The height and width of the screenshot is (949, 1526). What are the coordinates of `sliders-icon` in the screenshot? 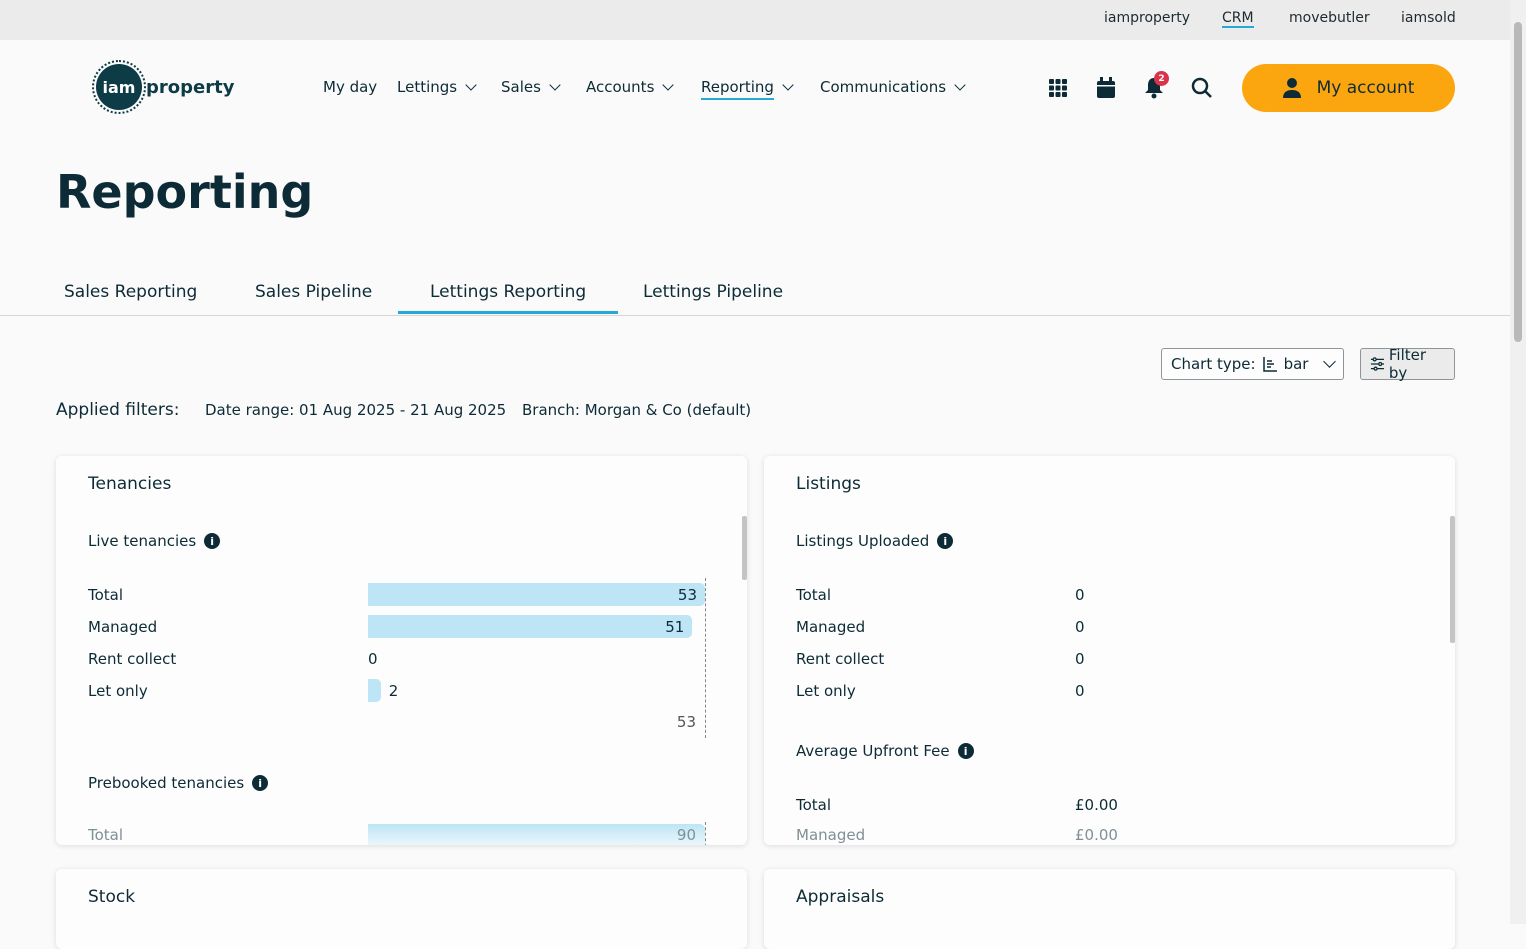 It's located at (1377, 364).